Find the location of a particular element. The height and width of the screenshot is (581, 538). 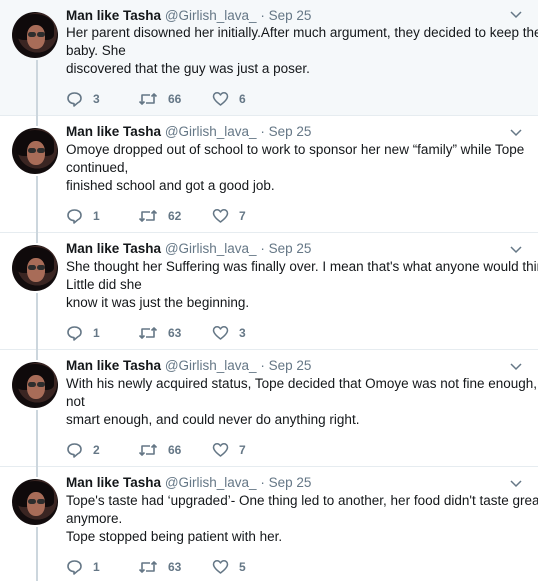

tweet-text-line: anymore. is located at coordinates (94, 518).